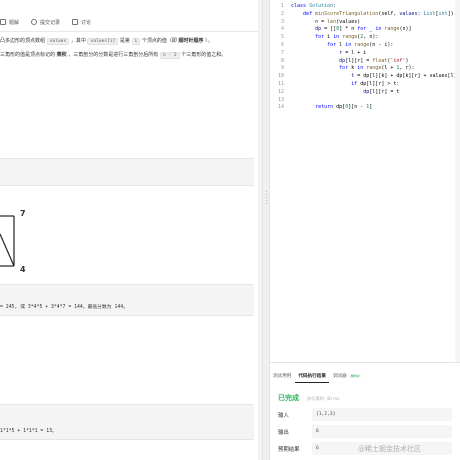 Image resolution: width=460 pixels, height=460 pixels. I want to click on code-line: 10 t = dp[l][k] + dp[k][r] + values[l] *, so click(365, 77).